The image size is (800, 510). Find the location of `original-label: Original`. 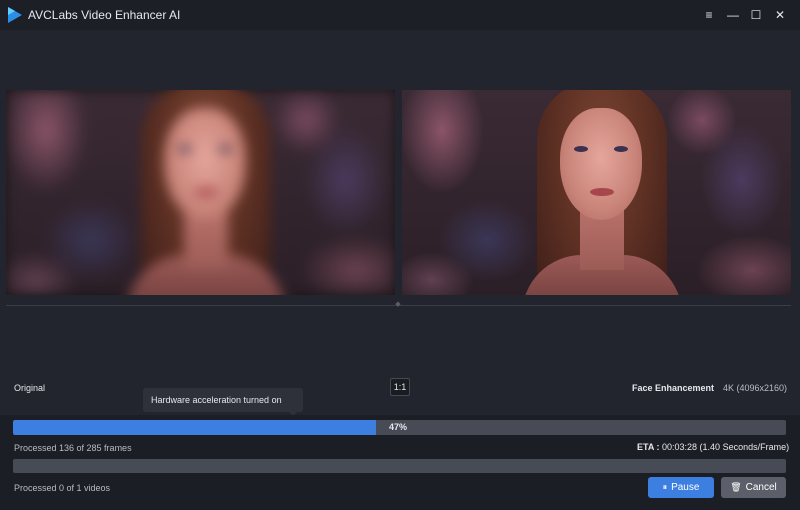

original-label: Original is located at coordinates (30, 388).